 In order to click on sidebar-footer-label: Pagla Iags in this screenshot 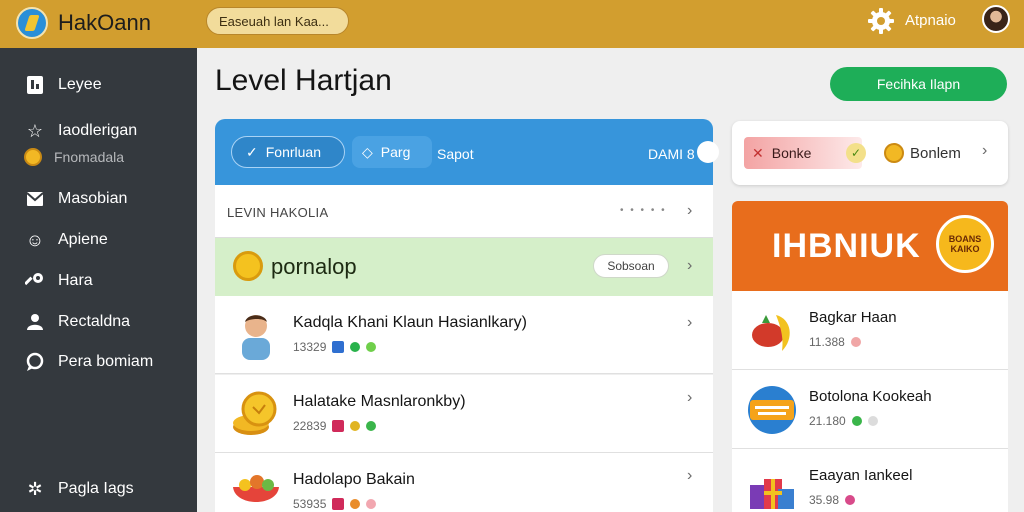, I will do `click(96, 488)`.